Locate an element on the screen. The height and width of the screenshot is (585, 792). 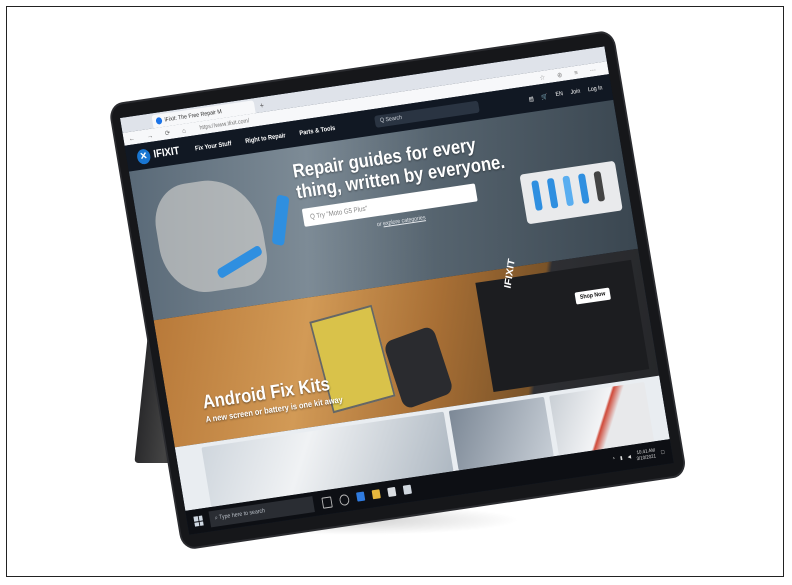
volume-icon: ◀ is located at coordinates (629, 457).